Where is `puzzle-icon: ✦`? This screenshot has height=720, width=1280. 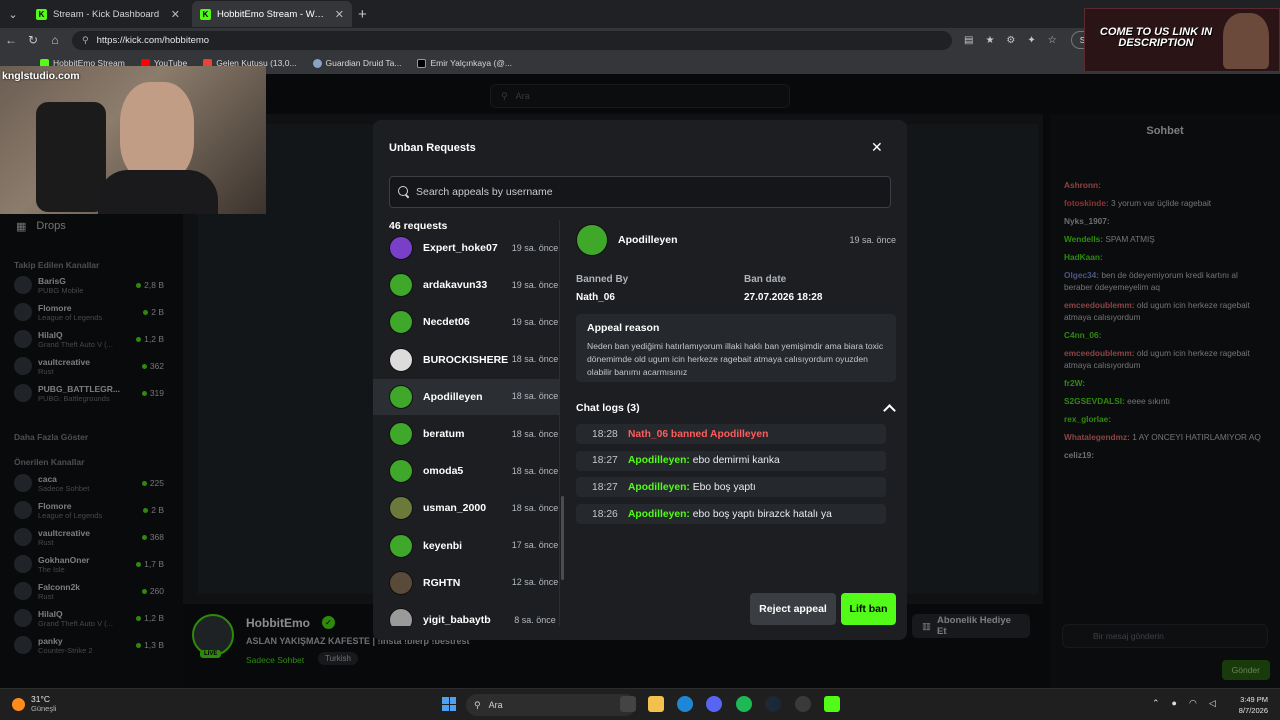
puzzle-icon: ✦ is located at coordinates (1031, 40).